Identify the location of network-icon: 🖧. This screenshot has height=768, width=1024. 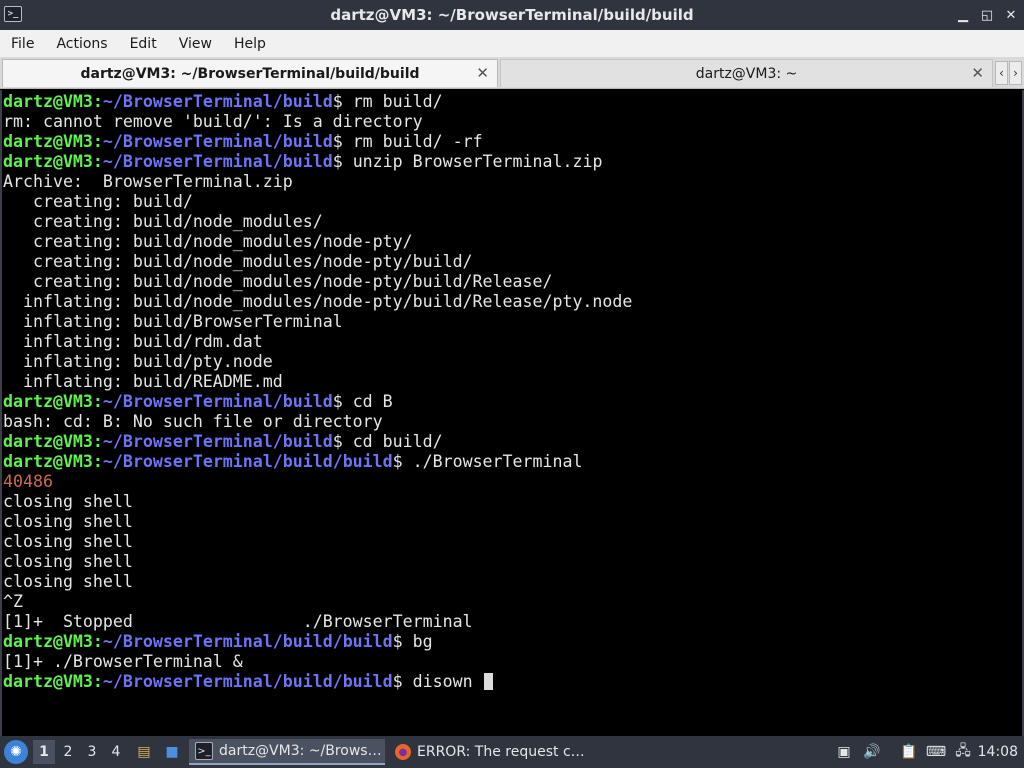
(963, 752).